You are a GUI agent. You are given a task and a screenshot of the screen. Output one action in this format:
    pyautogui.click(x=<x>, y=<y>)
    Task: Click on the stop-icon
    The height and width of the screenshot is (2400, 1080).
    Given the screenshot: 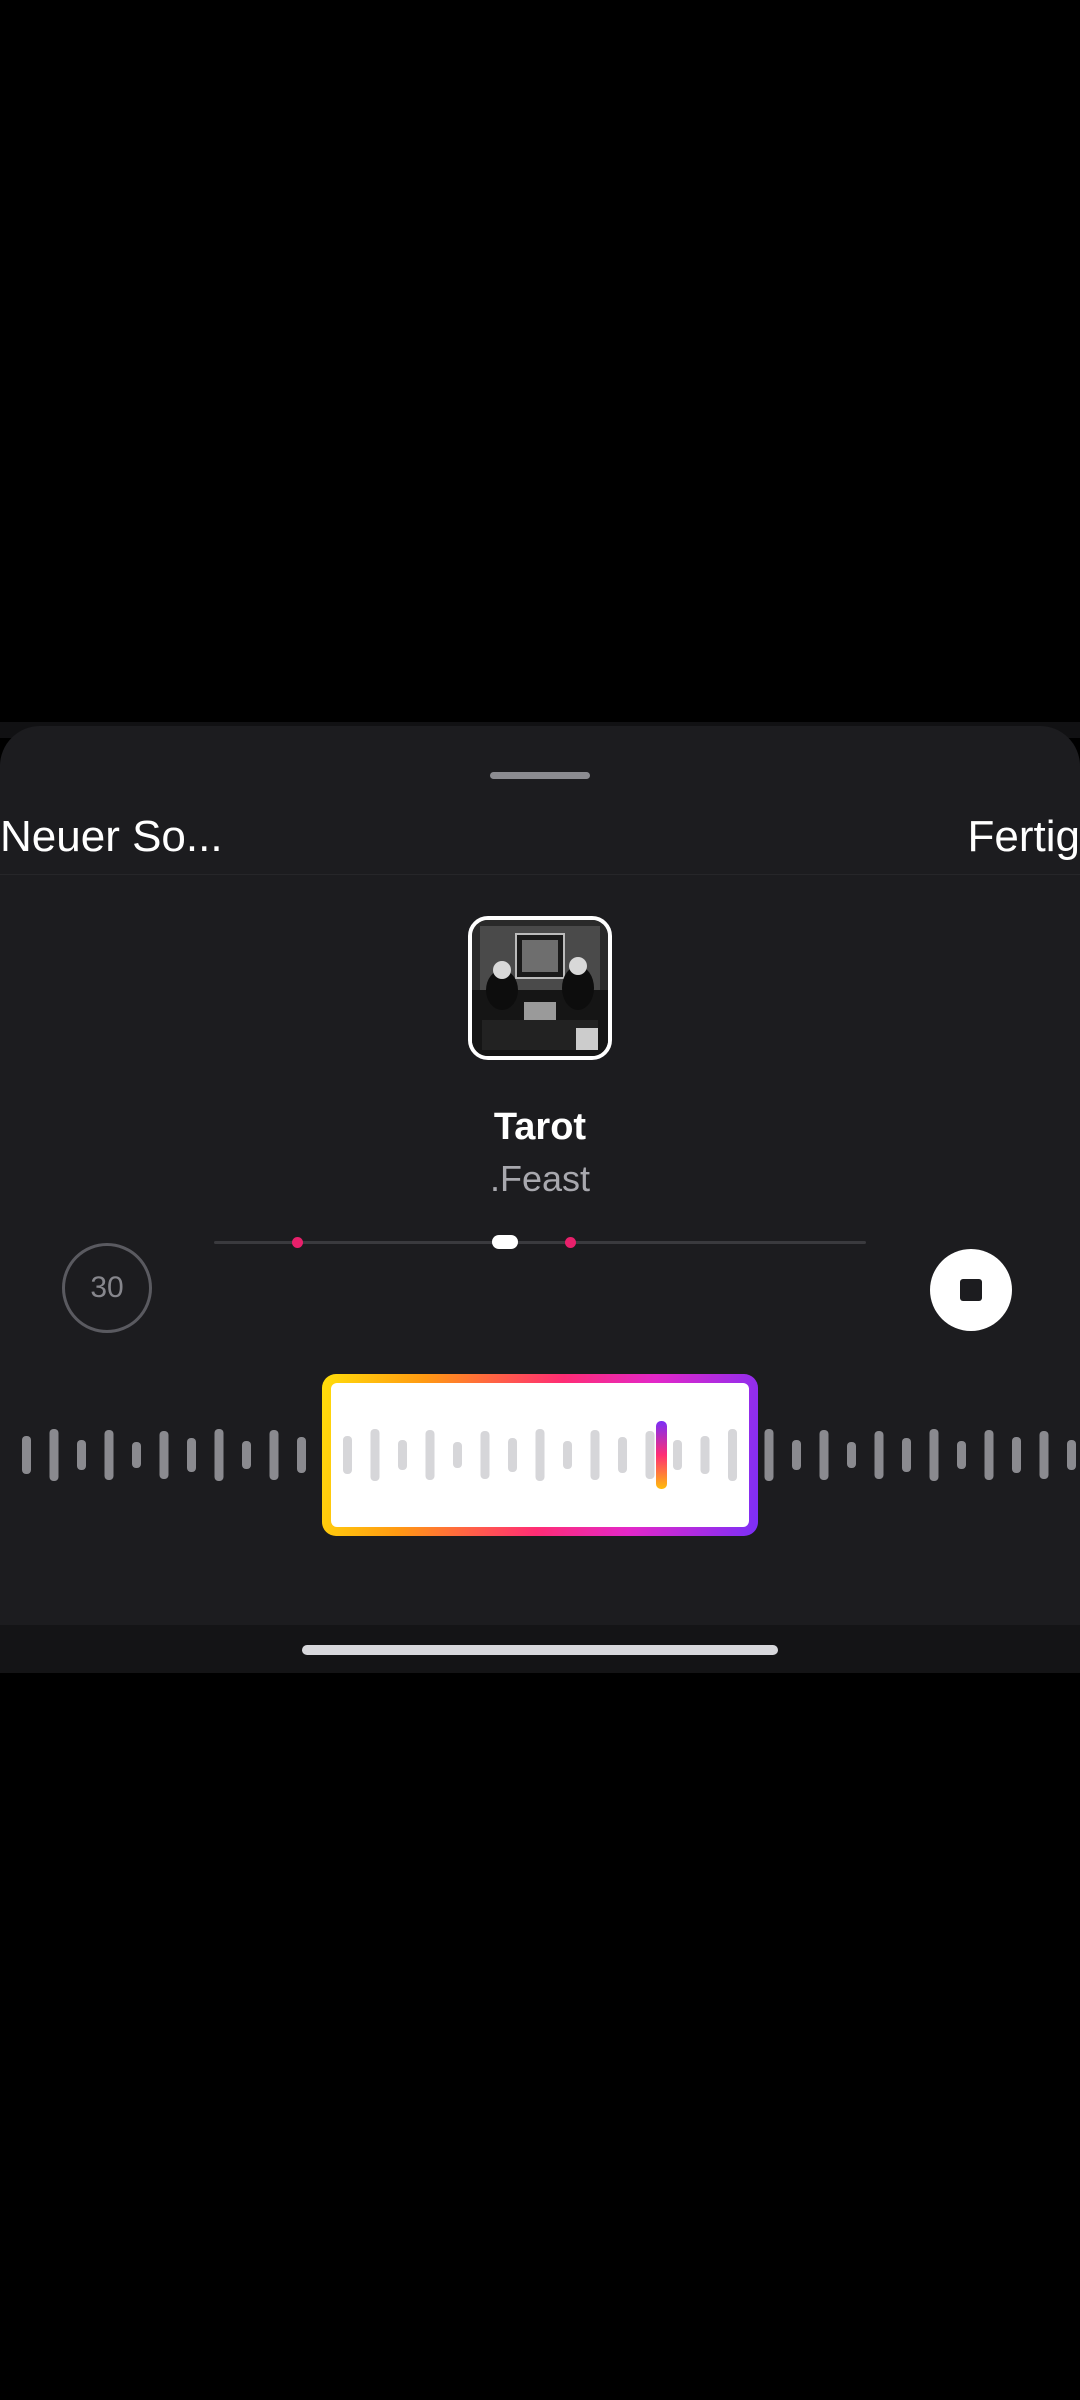 What is the action you would take?
    pyautogui.click(x=971, y=1290)
    